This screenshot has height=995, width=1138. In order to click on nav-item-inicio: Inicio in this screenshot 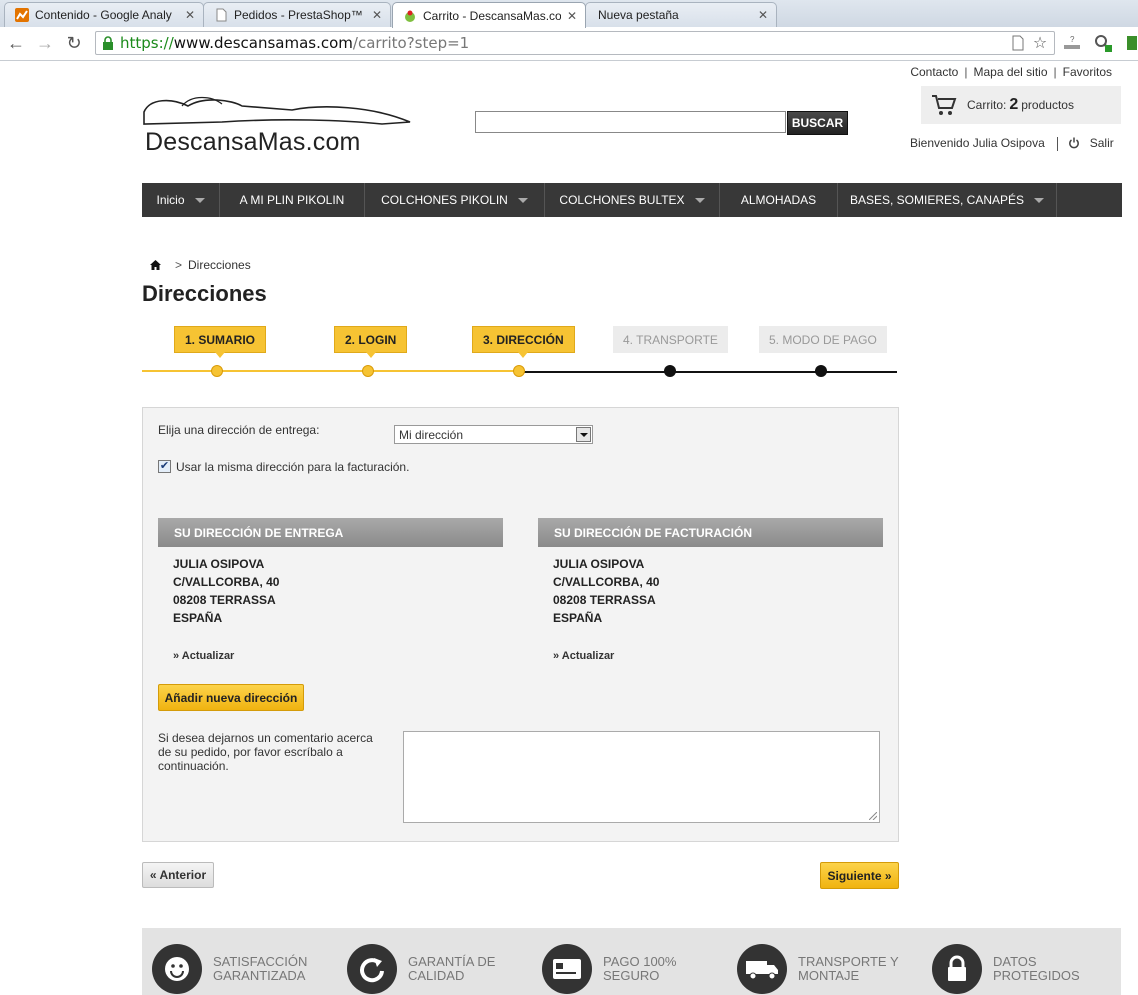, I will do `click(181, 200)`.